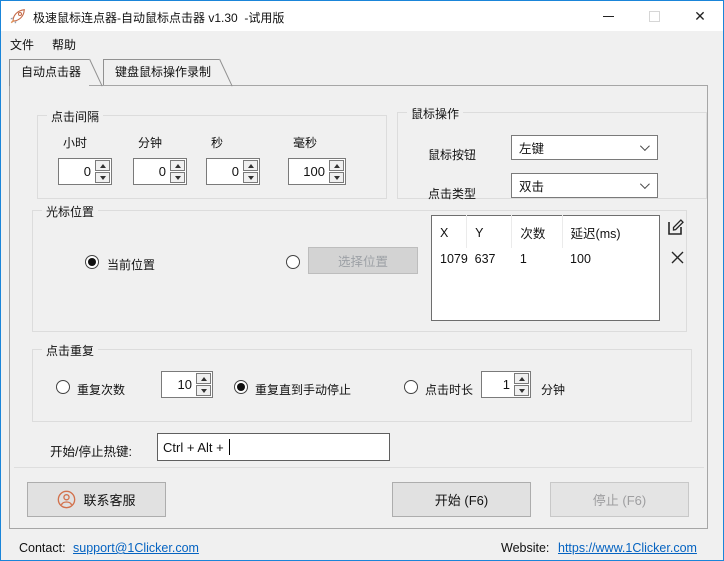 The image size is (724, 561). What do you see at coordinates (91, 452) in the screenshot?
I see `hotkey-label: 开始/停止热键:` at bounding box center [91, 452].